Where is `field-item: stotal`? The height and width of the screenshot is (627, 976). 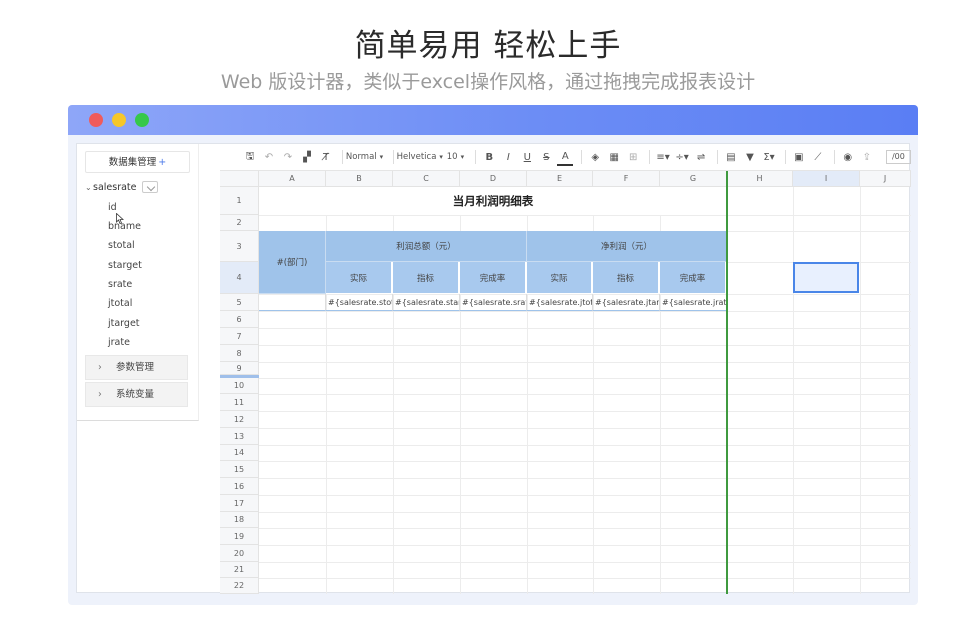 field-item: stotal is located at coordinates (121, 245).